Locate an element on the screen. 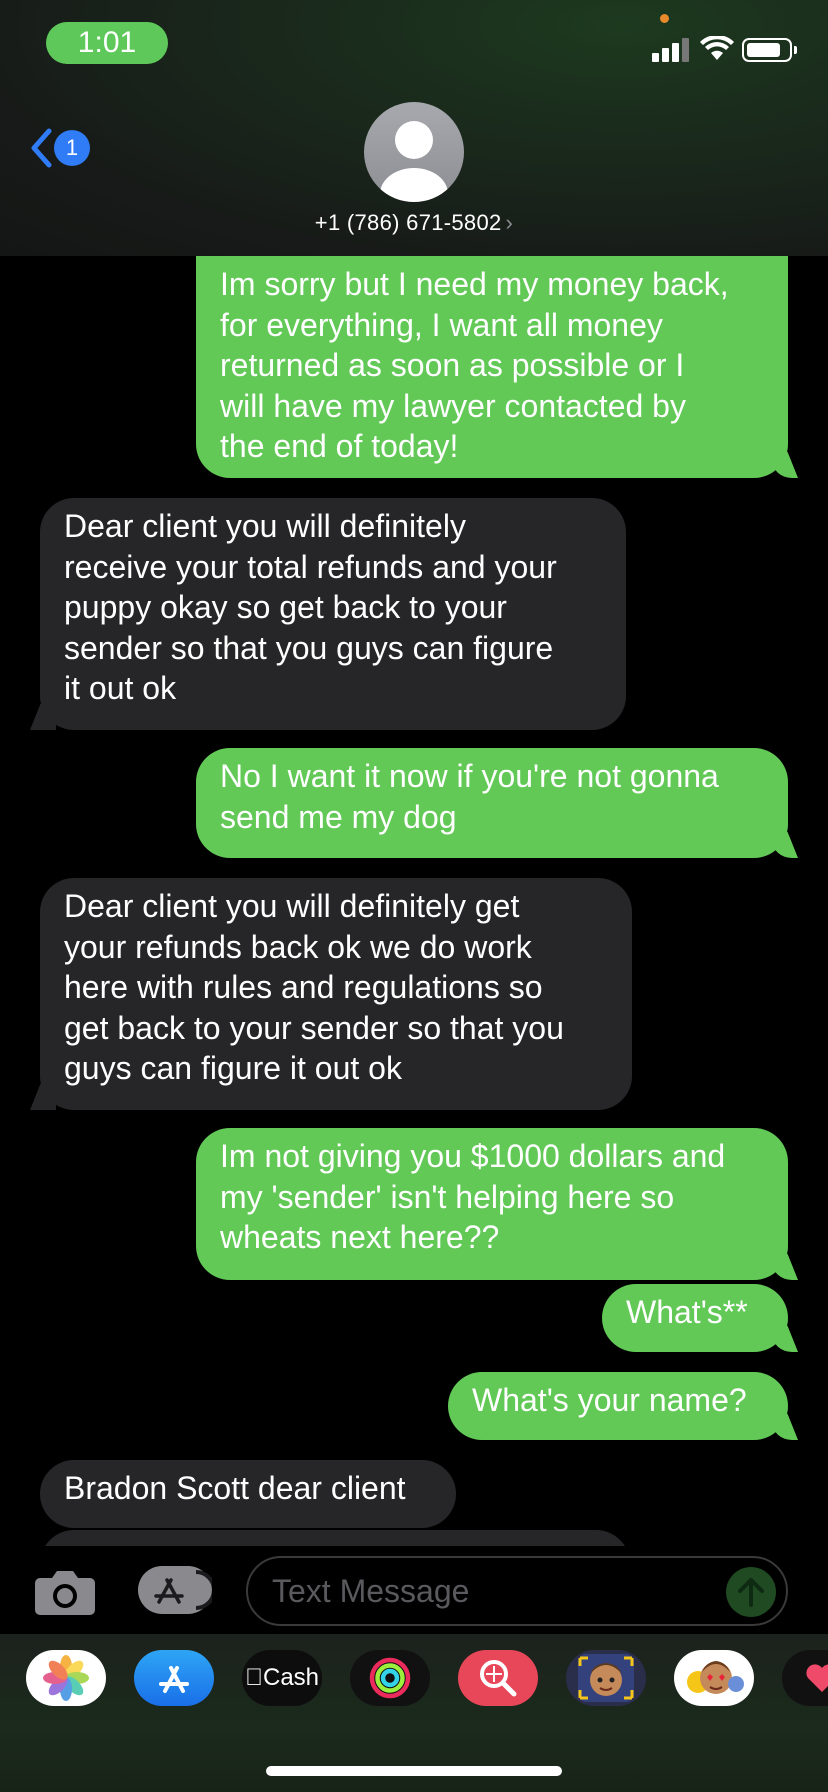 The width and height of the screenshot is (828, 1792). chevron-right-icon: › is located at coordinates (509, 222).